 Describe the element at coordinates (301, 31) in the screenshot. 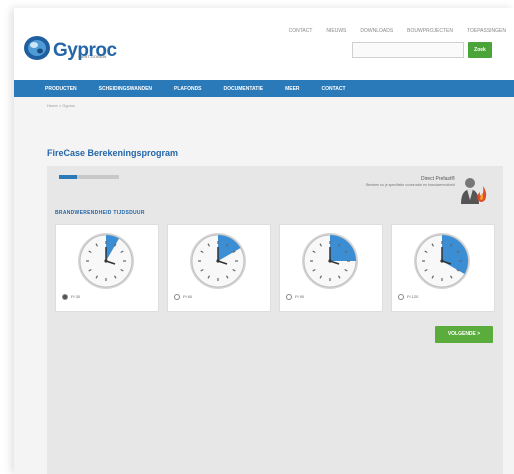

I see `top-link-contact: CONTACT` at that location.